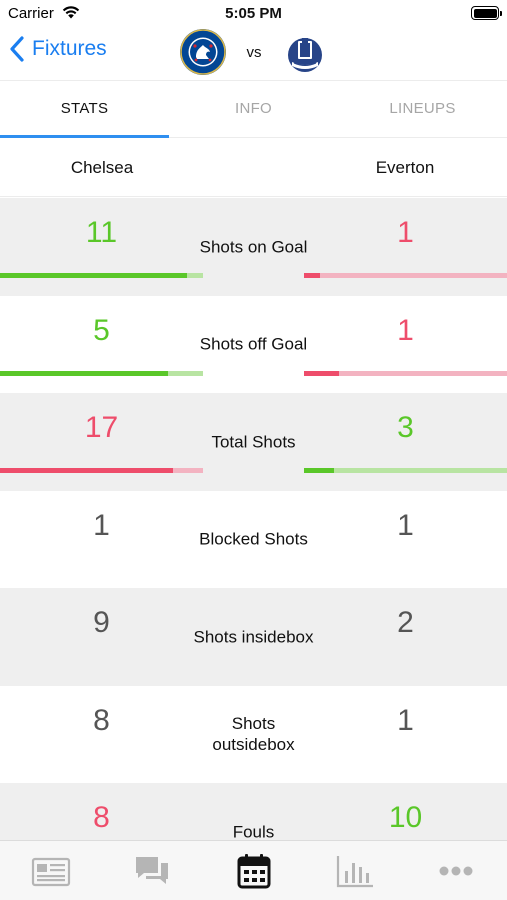 The image size is (507, 900). I want to click on home-stat-value: 5, so click(101, 330).